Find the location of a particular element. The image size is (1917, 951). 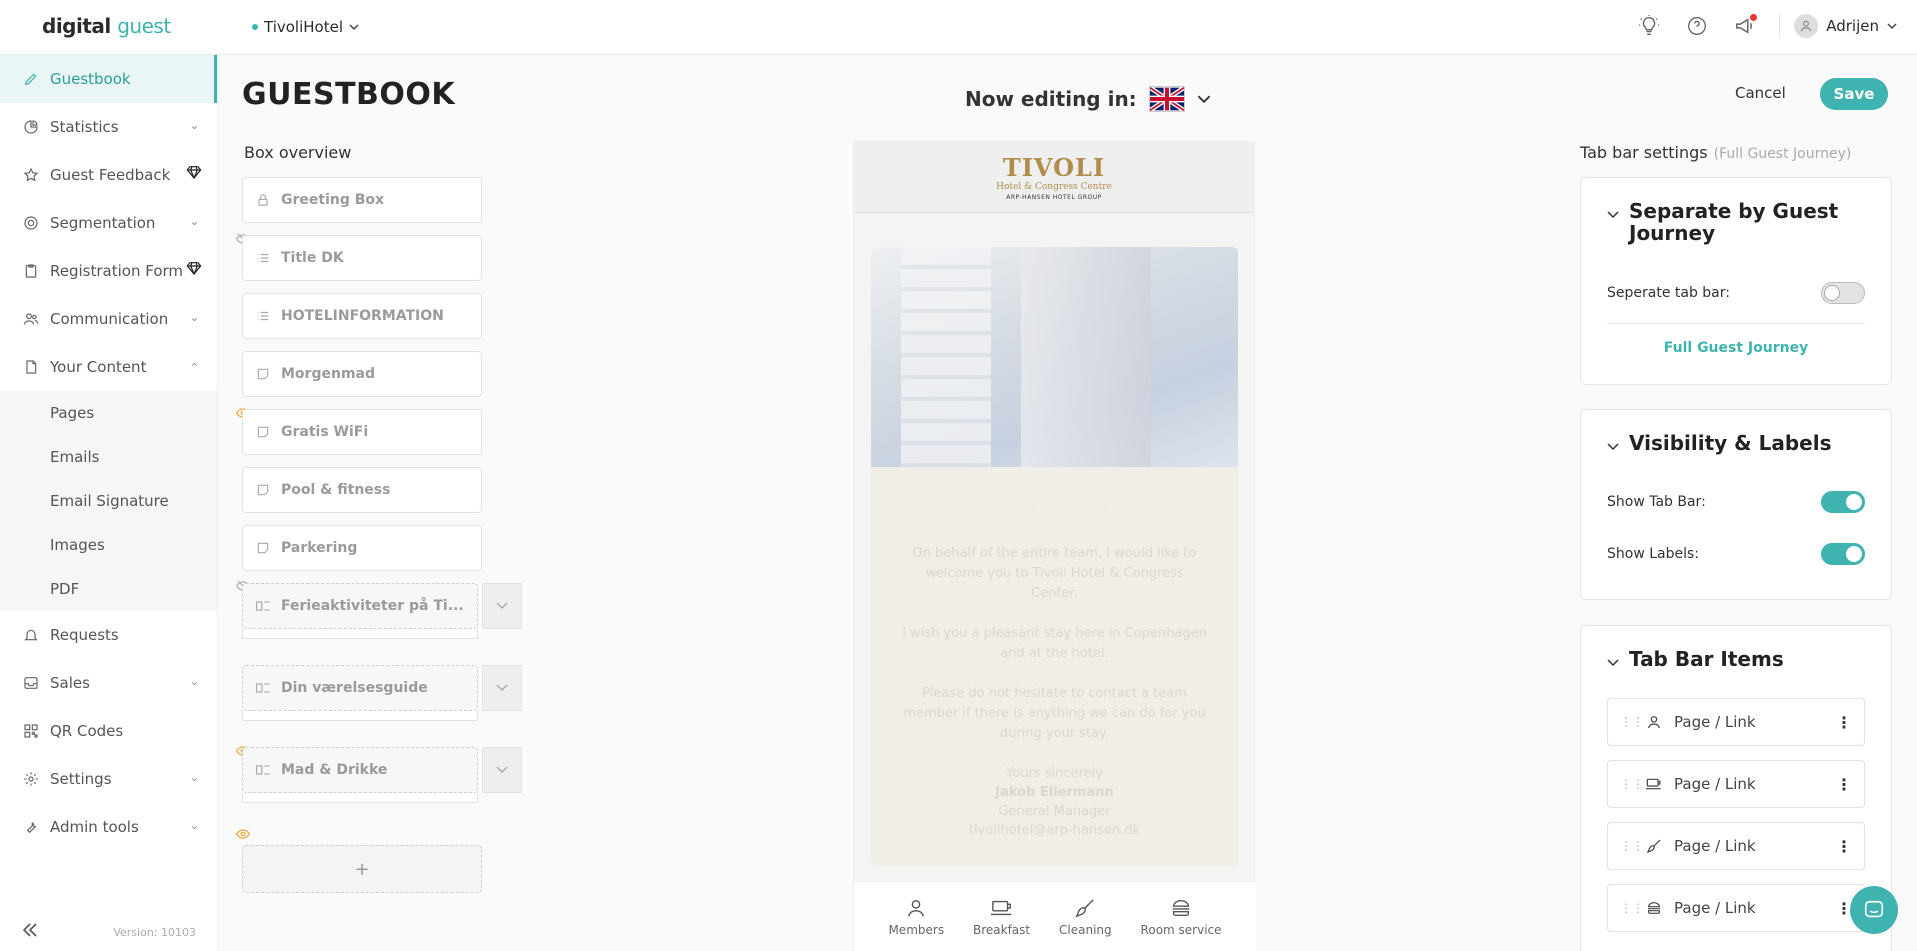

welcome-heading: Welcome! is located at coordinates (1054, 509).